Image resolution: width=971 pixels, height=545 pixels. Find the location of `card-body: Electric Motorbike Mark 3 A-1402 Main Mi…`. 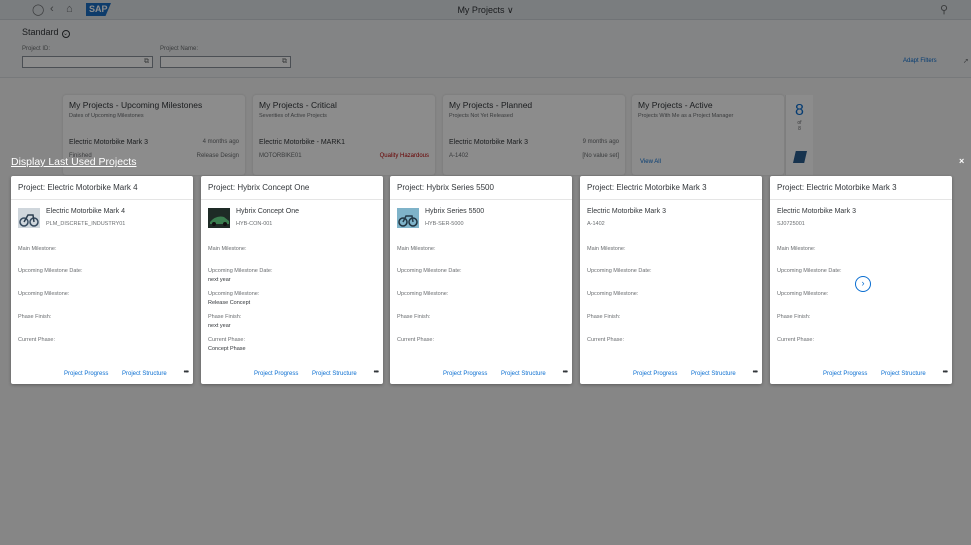

card-body: Electric Motorbike Mark 3 A-1402 Main Mi… is located at coordinates (671, 280).